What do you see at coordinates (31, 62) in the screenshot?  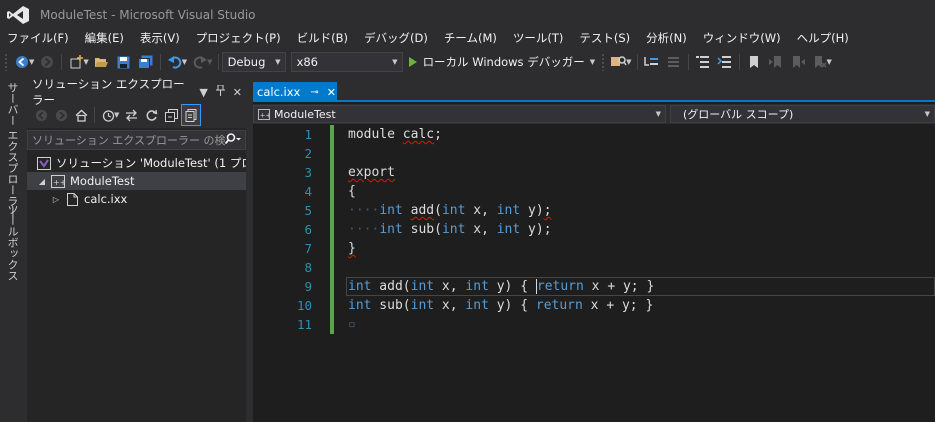 I see `back-dropdown-icon: ▼` at bounding box center [31, 62].